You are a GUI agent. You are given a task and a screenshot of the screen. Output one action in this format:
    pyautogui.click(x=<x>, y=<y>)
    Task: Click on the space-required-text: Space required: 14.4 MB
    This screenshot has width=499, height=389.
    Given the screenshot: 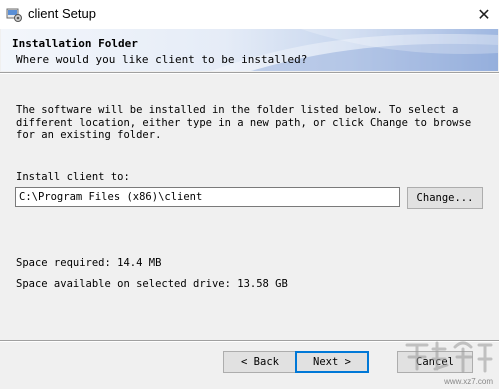 What is the action you would take?
    pyautogui.click(x=89, y=263)
    